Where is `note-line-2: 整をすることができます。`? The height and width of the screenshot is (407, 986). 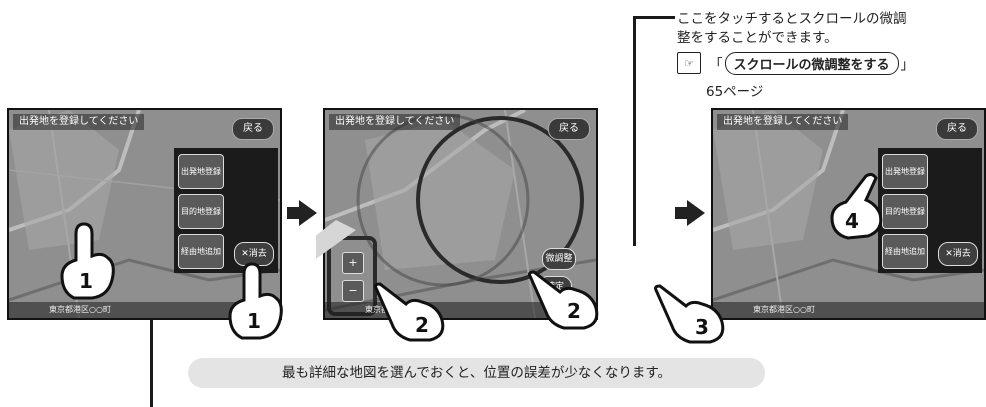
note-line-2: 整をすることができます。 is located at coordinates (757, 38).